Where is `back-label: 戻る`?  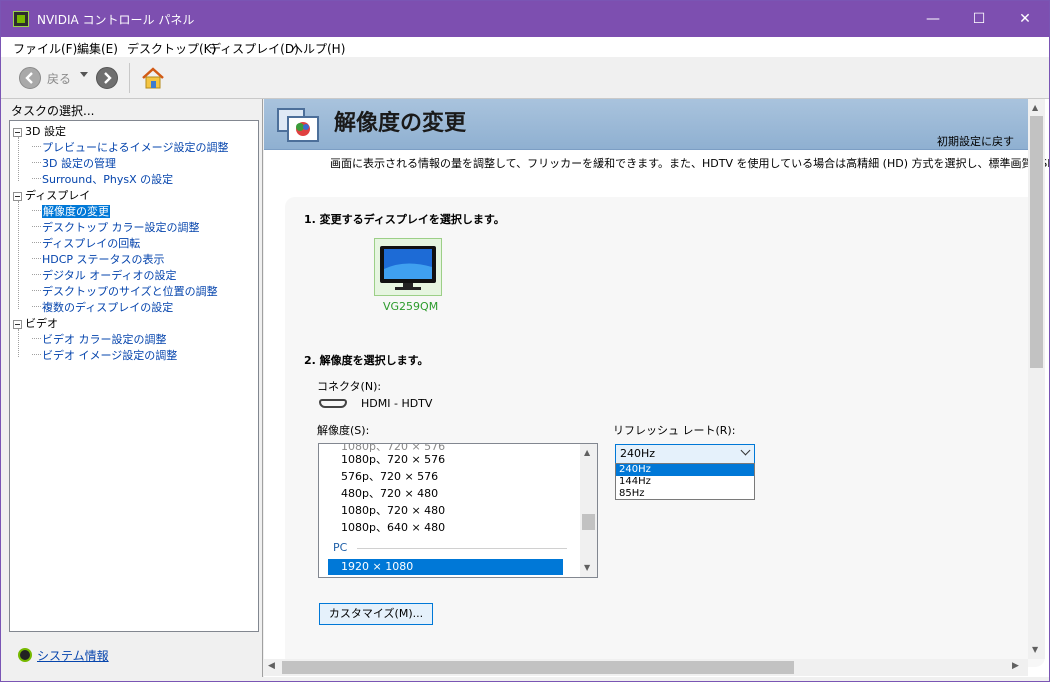 back-label: 戻る is located at coordinates (59, 79).